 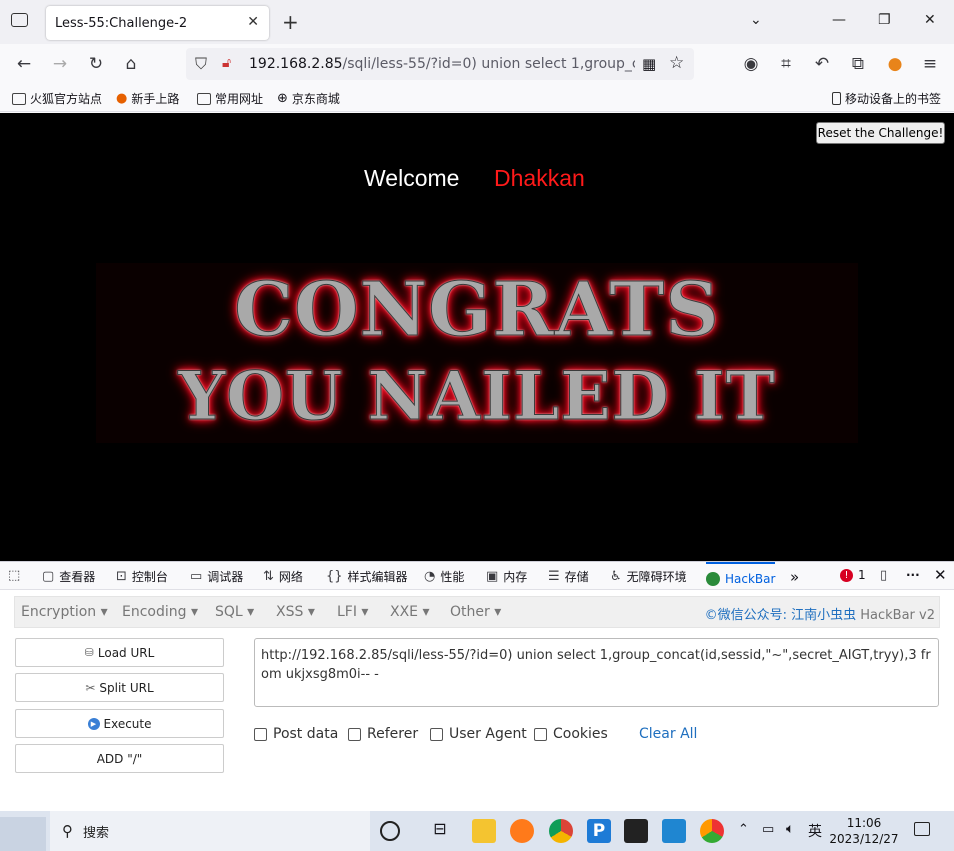 I want to click on minimize-icon: —, so click(x=839, y=20).